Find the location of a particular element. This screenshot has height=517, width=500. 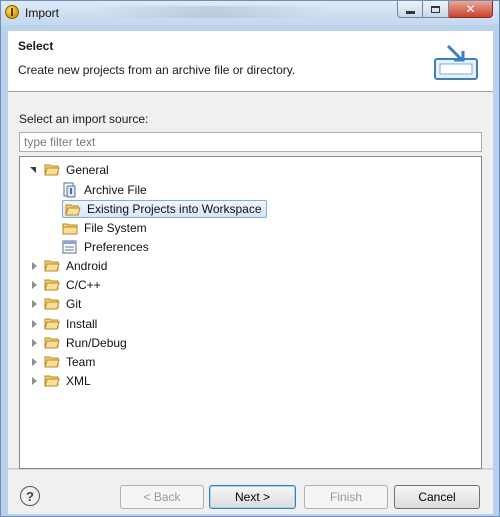

page-title: Select is located at coordinates (36, 46).